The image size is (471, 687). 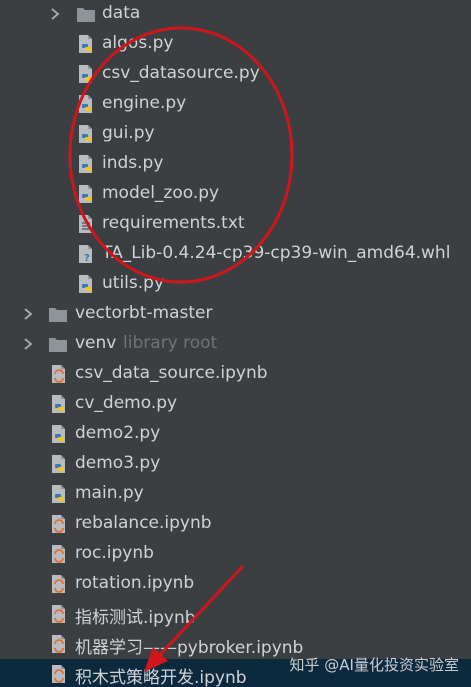 What do you see at coordinates (235, 44) in the screenshot?
I see `tree-file-row: algos.py` at bounding box center [235, 44].